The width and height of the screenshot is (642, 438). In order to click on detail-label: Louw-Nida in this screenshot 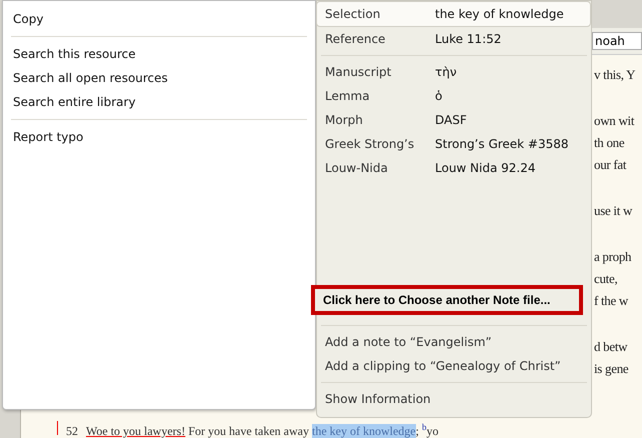, I will do `click(357, 168)`.